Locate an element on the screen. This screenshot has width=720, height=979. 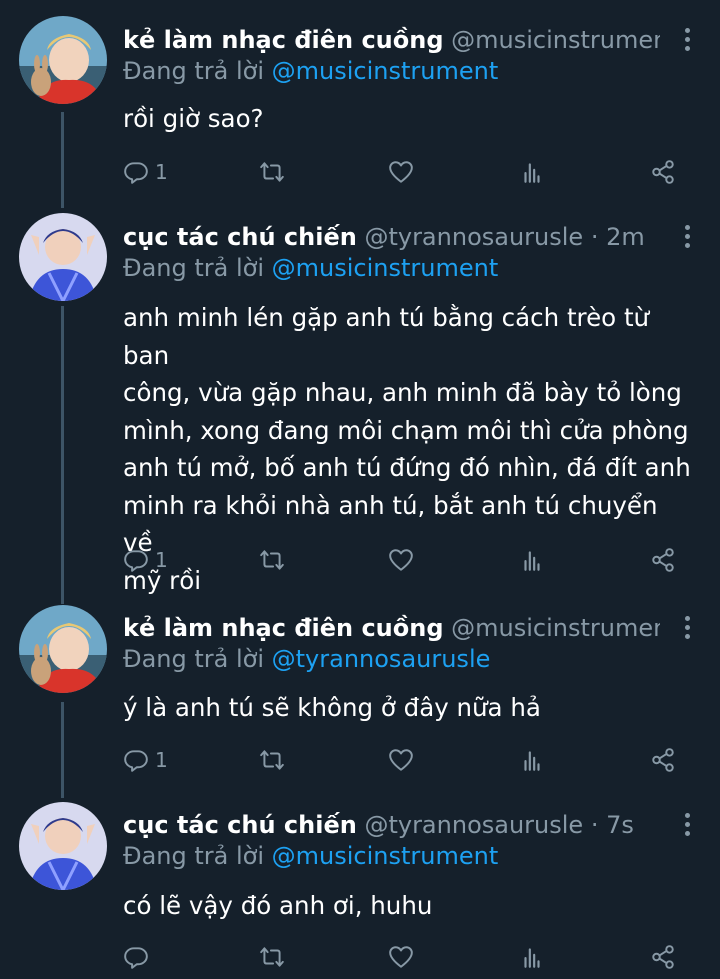
tweet-text: có lẽ vậy đó anh ơi, huhu is located at coordinates (408, 906).